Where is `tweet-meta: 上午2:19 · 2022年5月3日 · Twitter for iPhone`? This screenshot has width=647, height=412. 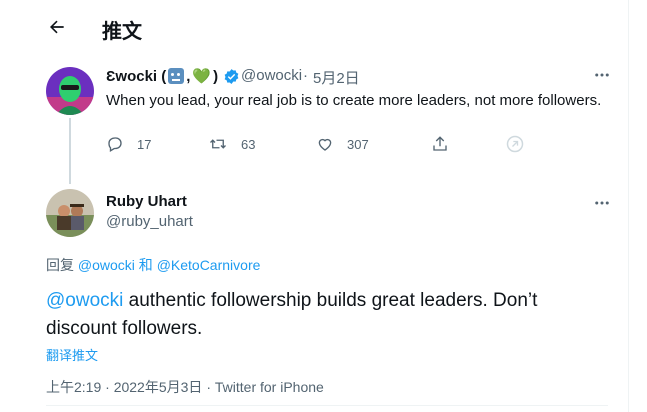
tweet-meta: 上午2:19 · 2022年5月3日 · Twitter for iPhone is located at coordinates (185, 387).